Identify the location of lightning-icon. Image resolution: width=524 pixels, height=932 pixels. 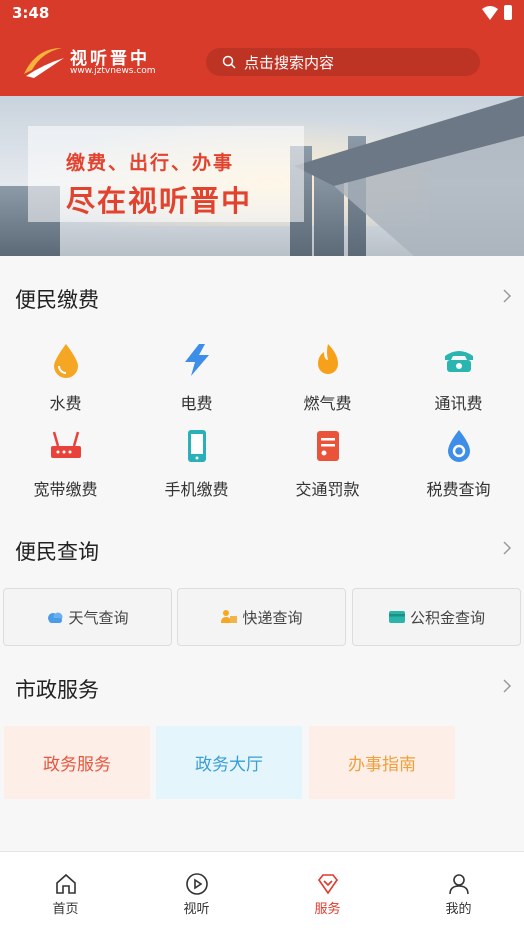
(196, 360).